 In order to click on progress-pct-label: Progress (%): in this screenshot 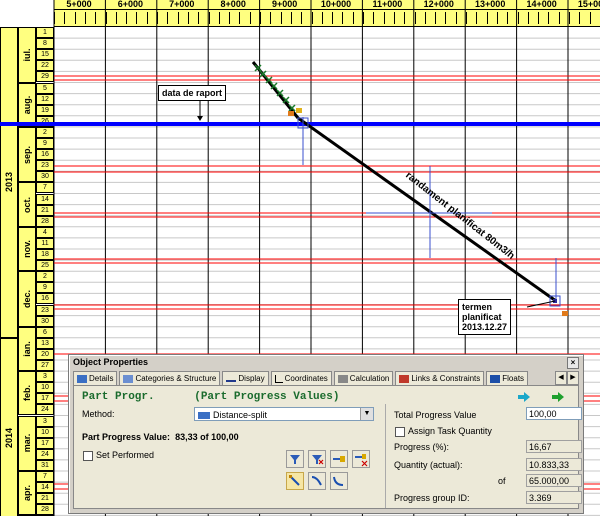, I will do `click(422, 447)`.